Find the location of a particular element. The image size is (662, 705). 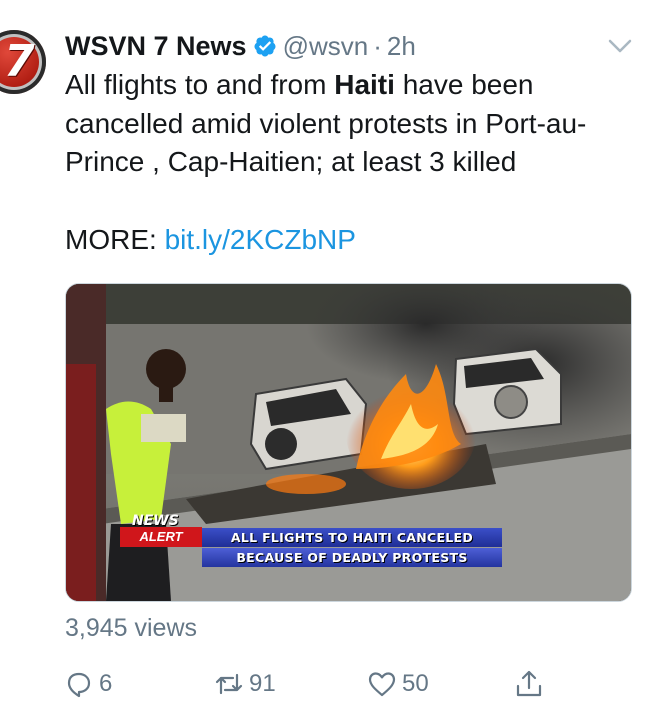

like-count: 50 is located at coordinates (415, 683).